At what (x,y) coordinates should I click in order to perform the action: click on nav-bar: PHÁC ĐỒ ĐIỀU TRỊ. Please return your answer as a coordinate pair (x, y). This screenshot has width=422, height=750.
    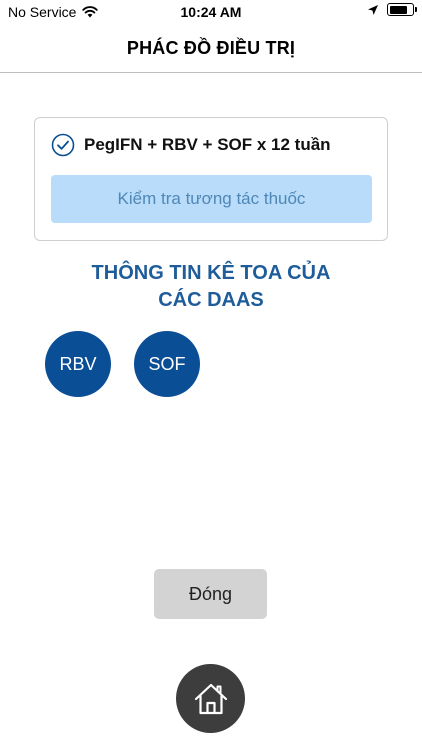
    Looking at the image, I should click on (211, 48).